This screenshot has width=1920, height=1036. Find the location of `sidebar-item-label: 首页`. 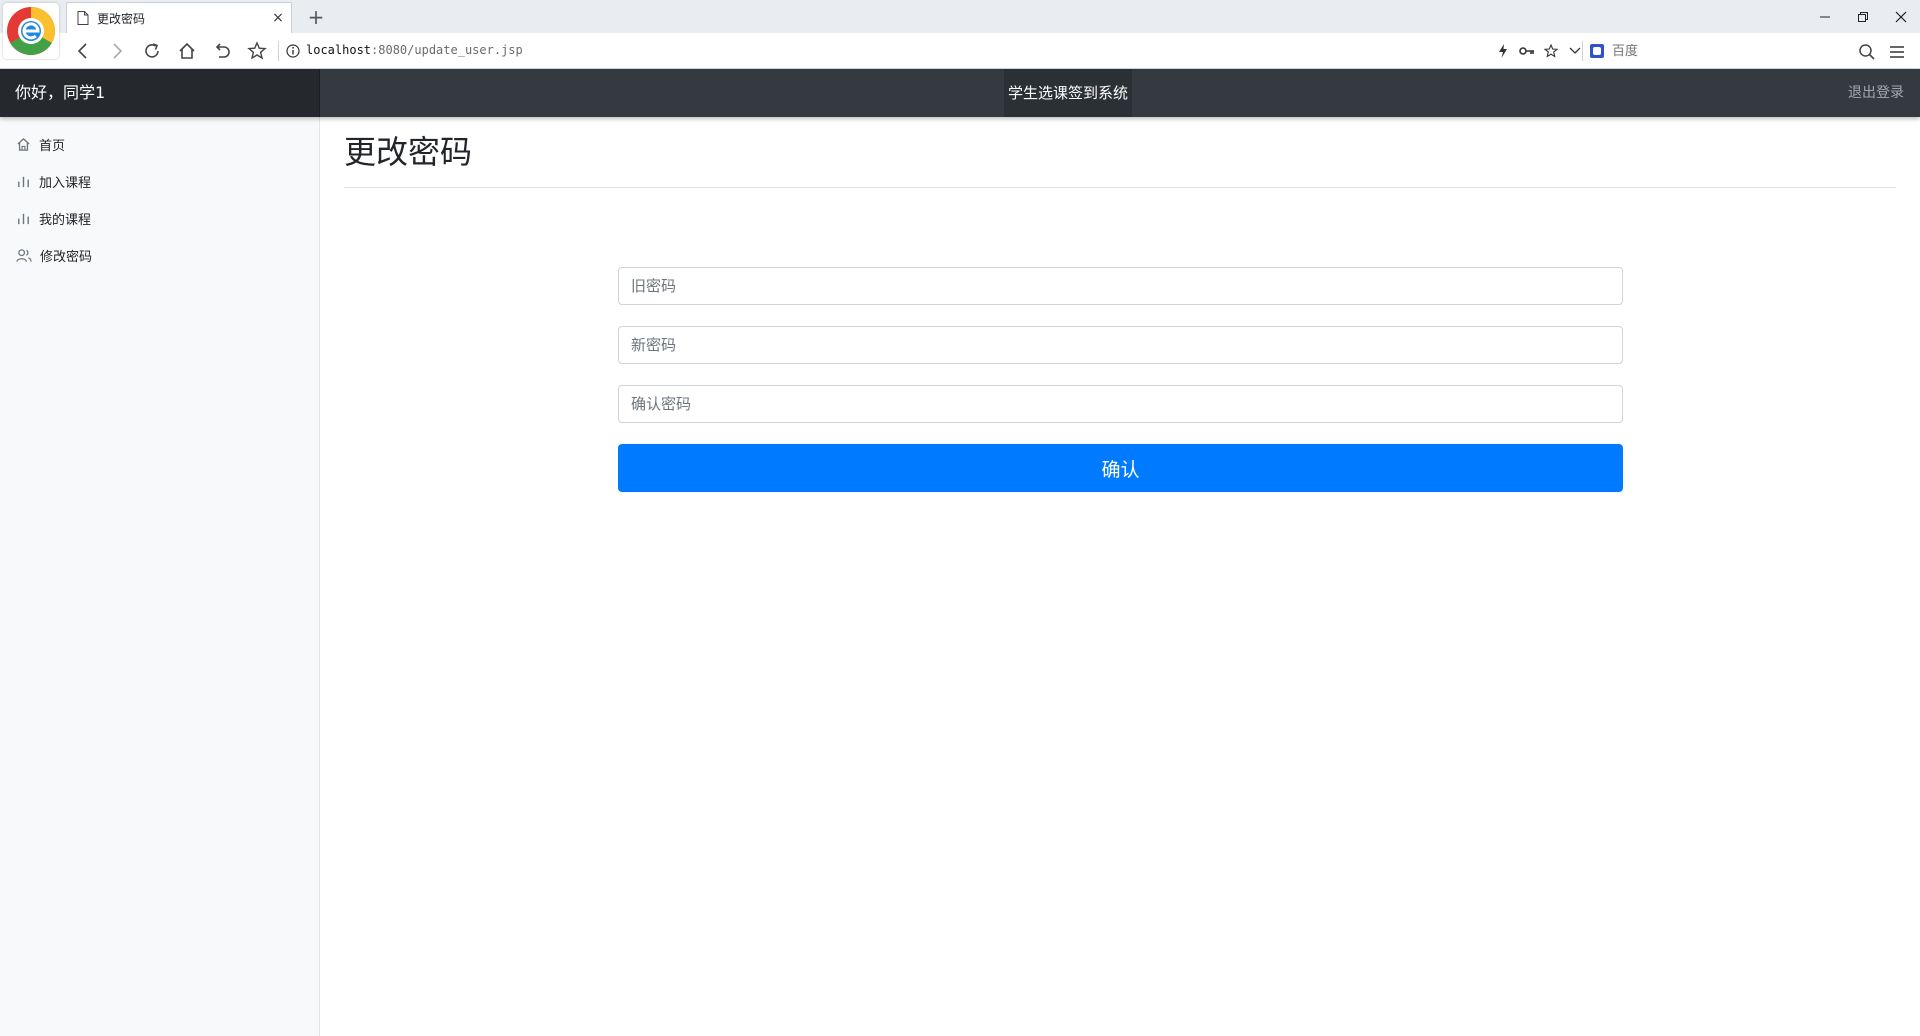

sidebar-item-label: 首页 is located at coordinates (52, 146).